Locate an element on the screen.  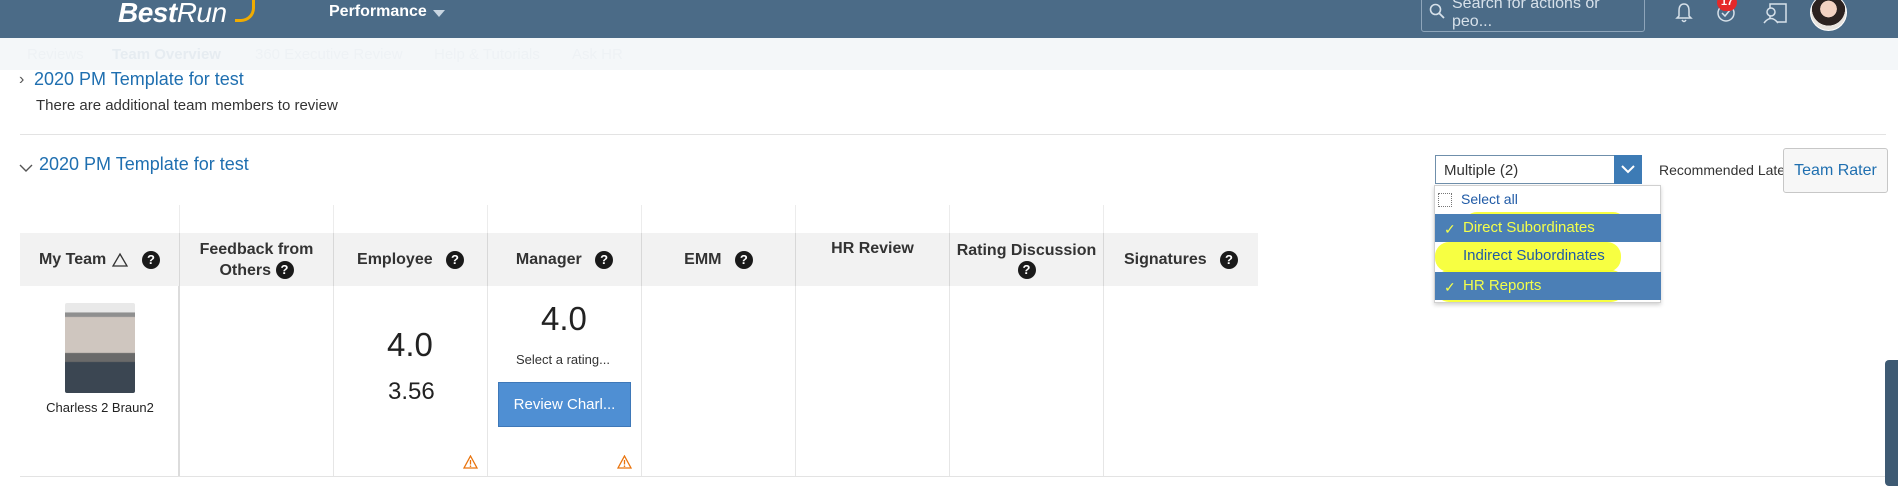
option-label: Direct Subordinates is located at coordinates (1529, 227).